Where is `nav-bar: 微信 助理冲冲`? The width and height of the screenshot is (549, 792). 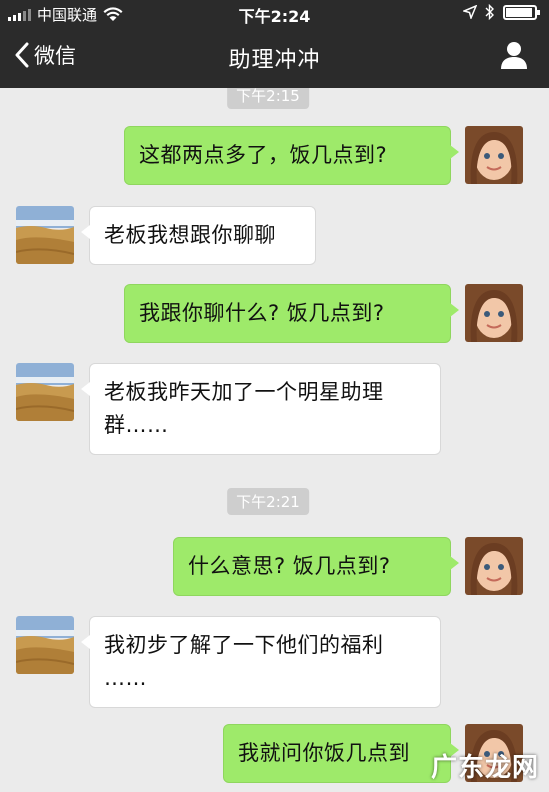 nav-bar: 微信 助理冲冲 is located at coordinates (274, 57).